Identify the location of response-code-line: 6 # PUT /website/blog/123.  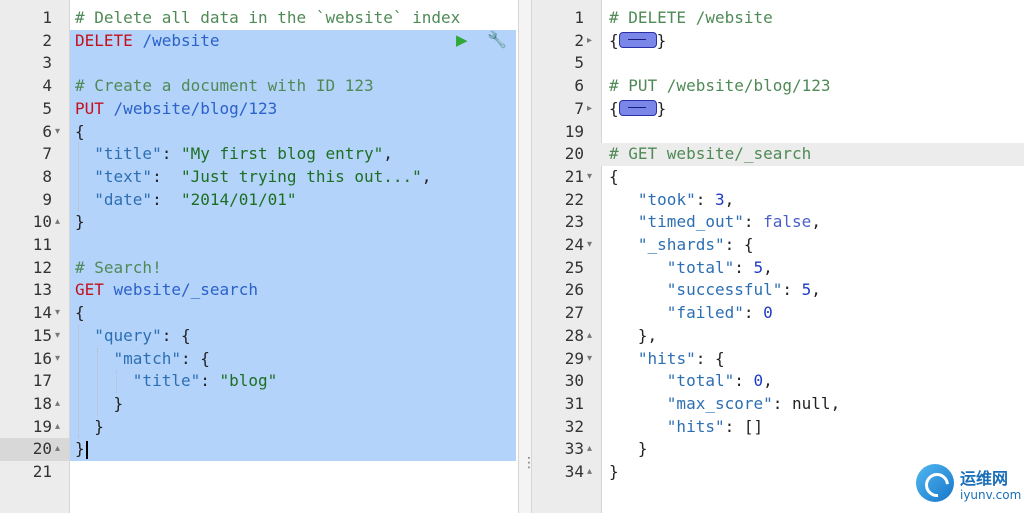
(778, 86).